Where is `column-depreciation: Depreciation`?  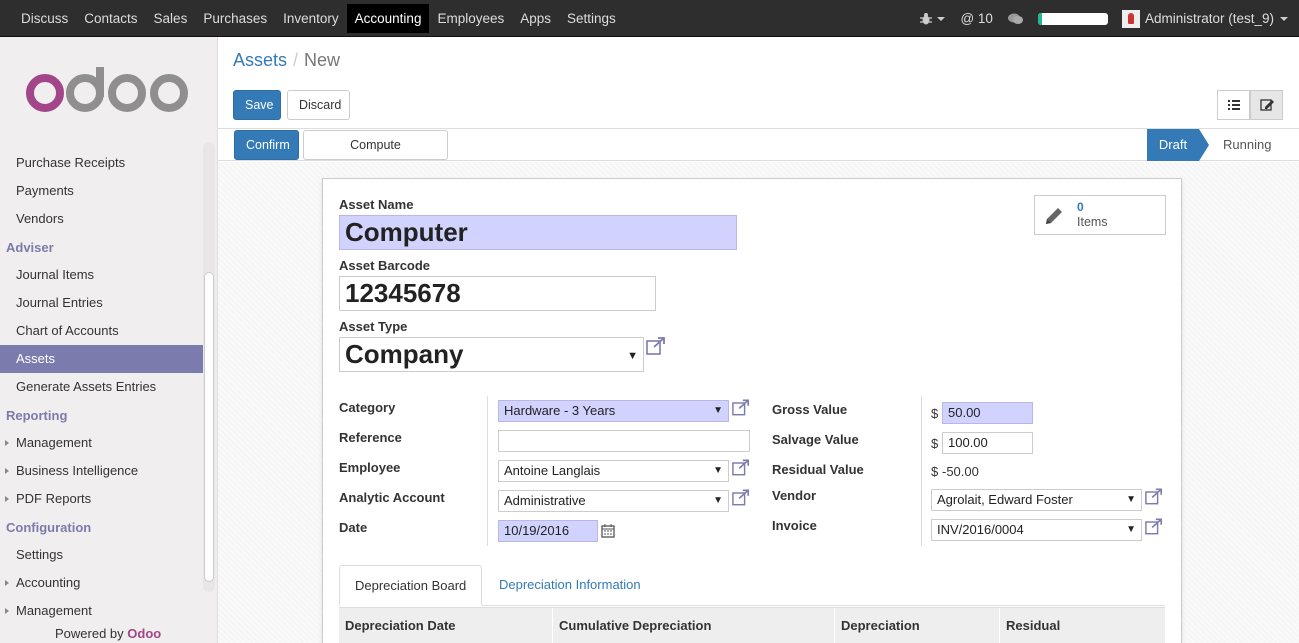
column-depreciation: Depreciation is located at coordinates (916, 625).